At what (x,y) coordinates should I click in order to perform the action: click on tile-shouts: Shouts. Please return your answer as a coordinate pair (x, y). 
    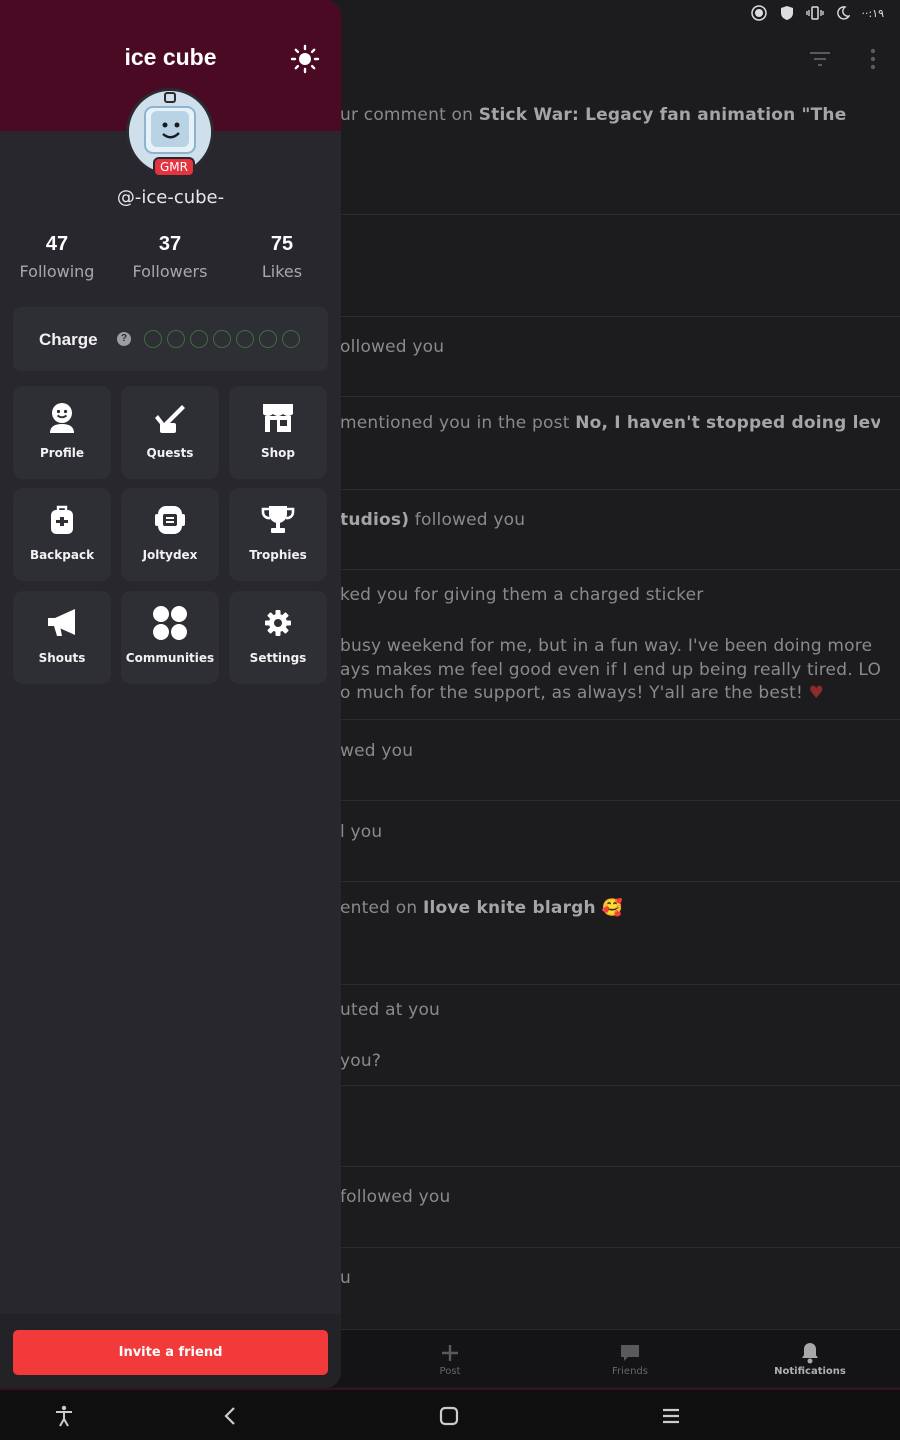
    Looking at the image, I should click on (62, 637).